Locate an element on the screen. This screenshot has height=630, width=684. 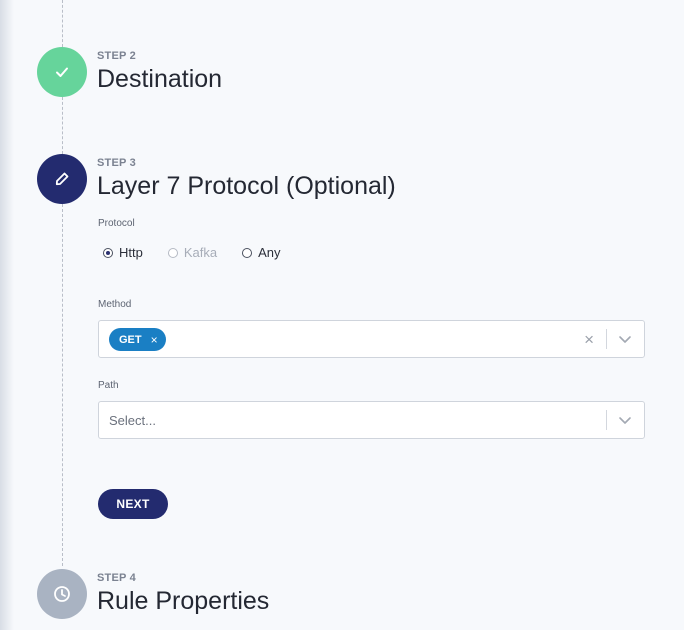
step-3-title: Layer 7 Protocol (Optional) is located at coordinates (246, 186).